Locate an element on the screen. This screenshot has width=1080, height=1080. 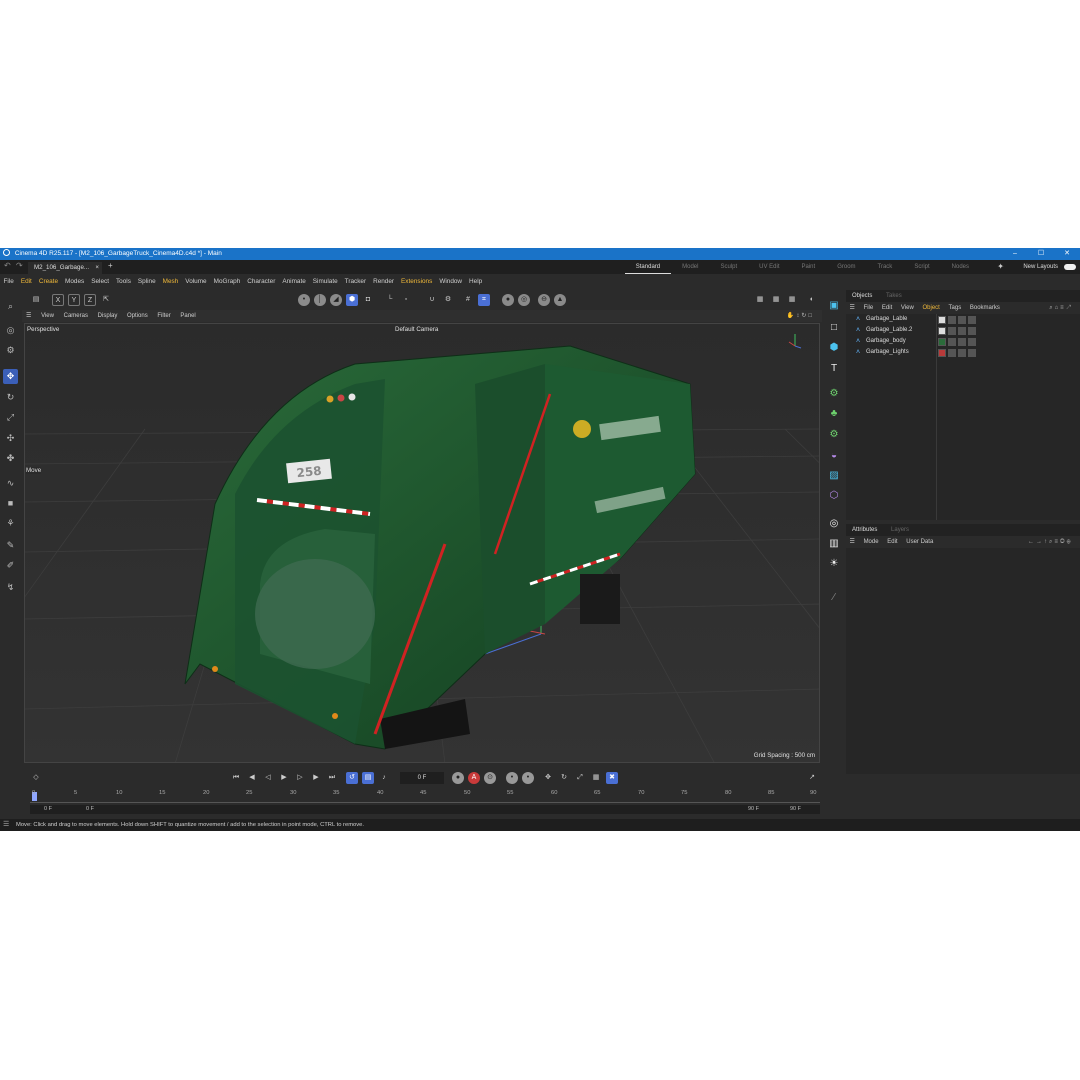
autokey-icon: A is located at coordinates (474, 778).